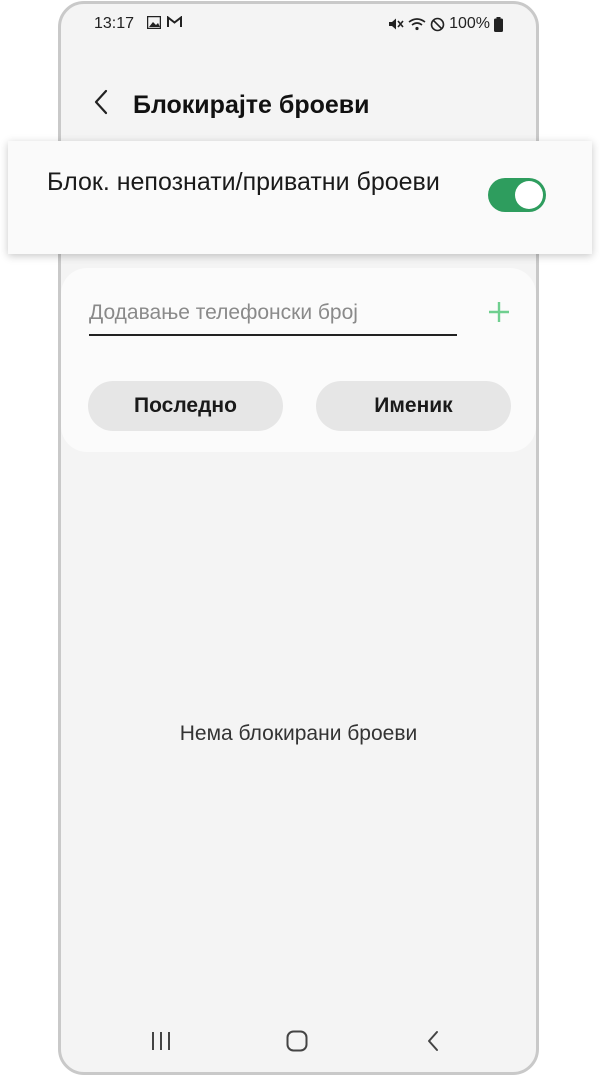 The image size is (600, 1077). What do you see at coordinates (174, 22) in the screenshot?
I see `gmail-icon` at bounding box center [174, 22].